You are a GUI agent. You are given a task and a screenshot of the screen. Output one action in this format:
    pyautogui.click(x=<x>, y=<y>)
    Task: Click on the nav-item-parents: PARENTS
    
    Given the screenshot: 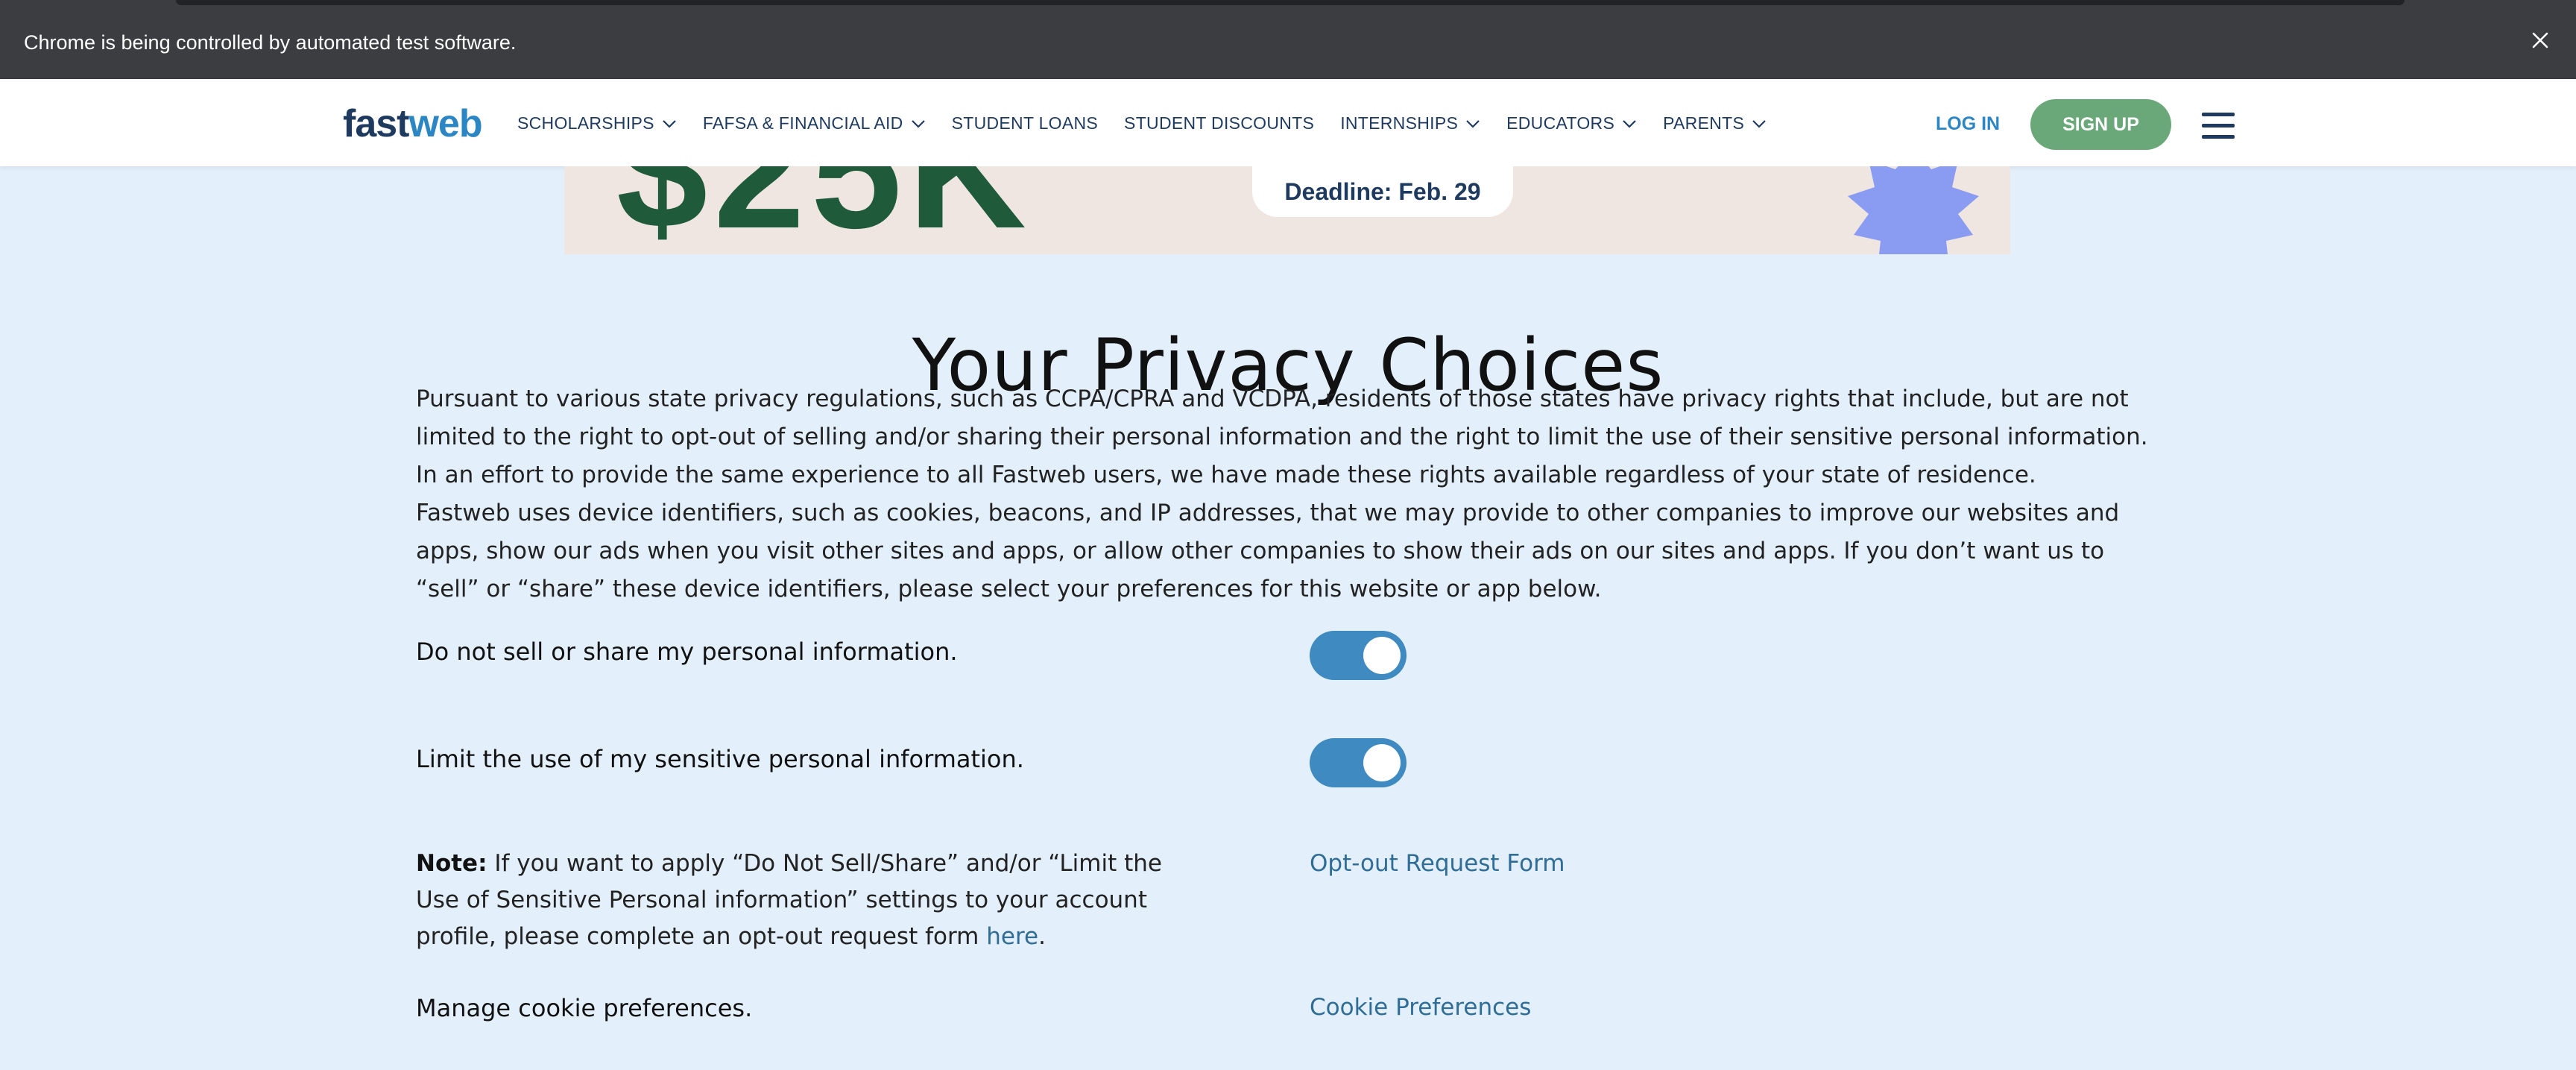 What is the action you would take?
    pyautogui.click(x=1715, y=123)
    